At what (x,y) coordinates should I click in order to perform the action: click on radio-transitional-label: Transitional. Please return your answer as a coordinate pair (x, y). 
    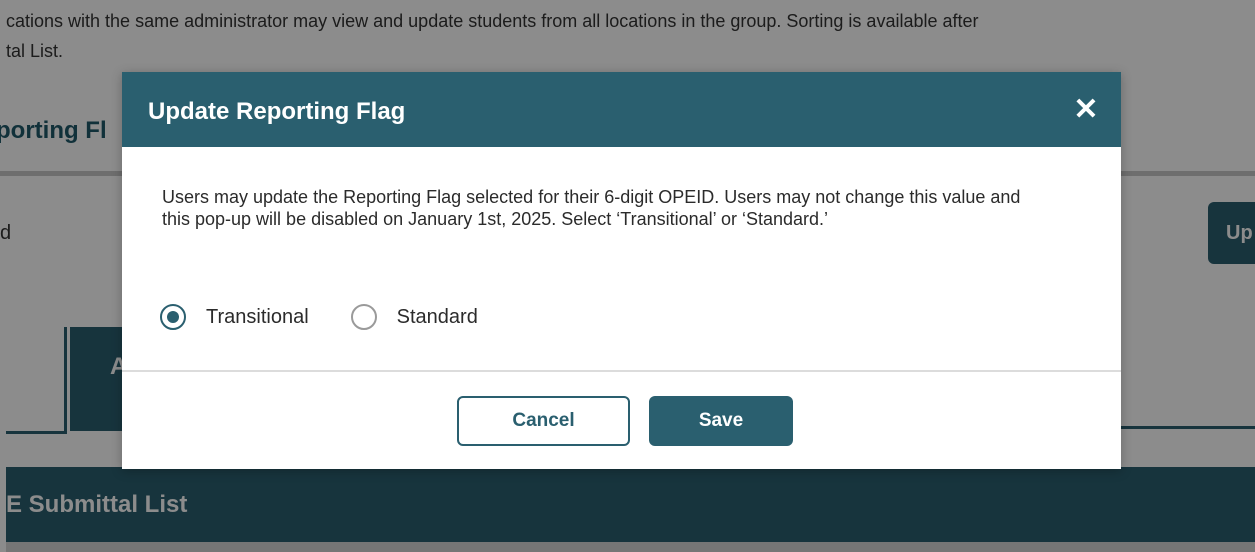
    Looking at the image, I should click on (257, 316).